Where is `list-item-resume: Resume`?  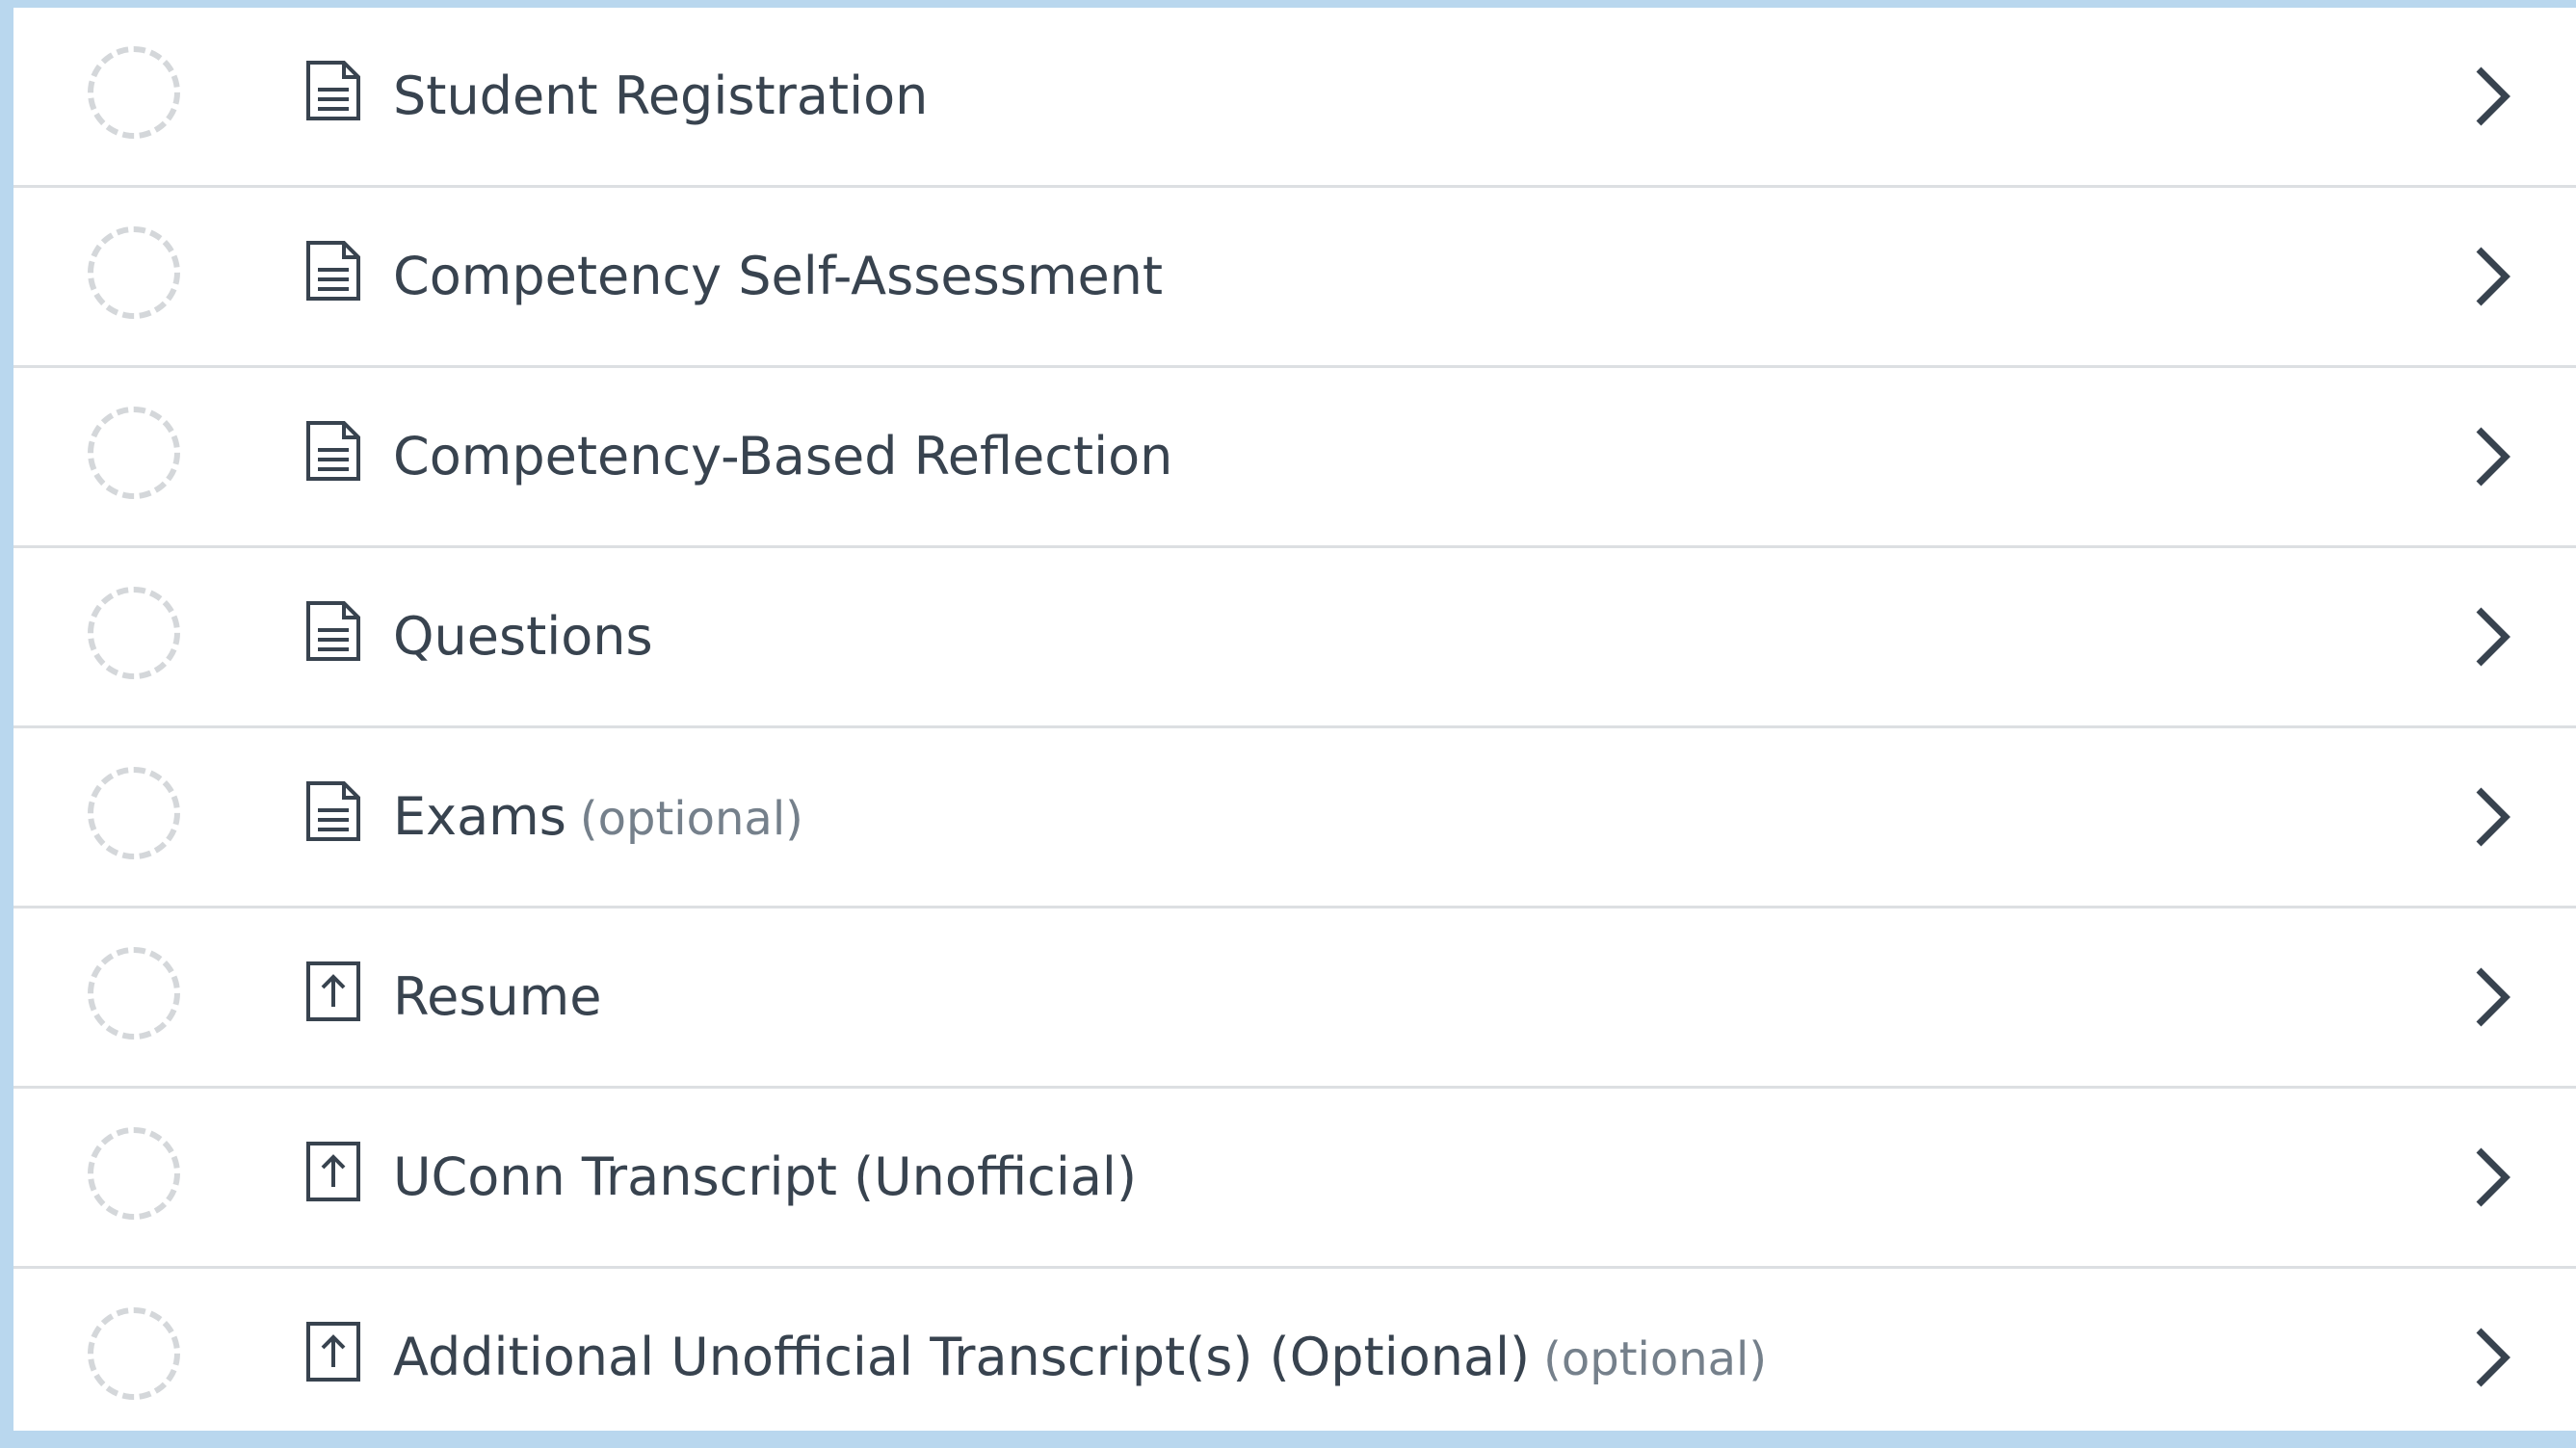 list-item-resume: Resume is located at coordinates (1294, 999).